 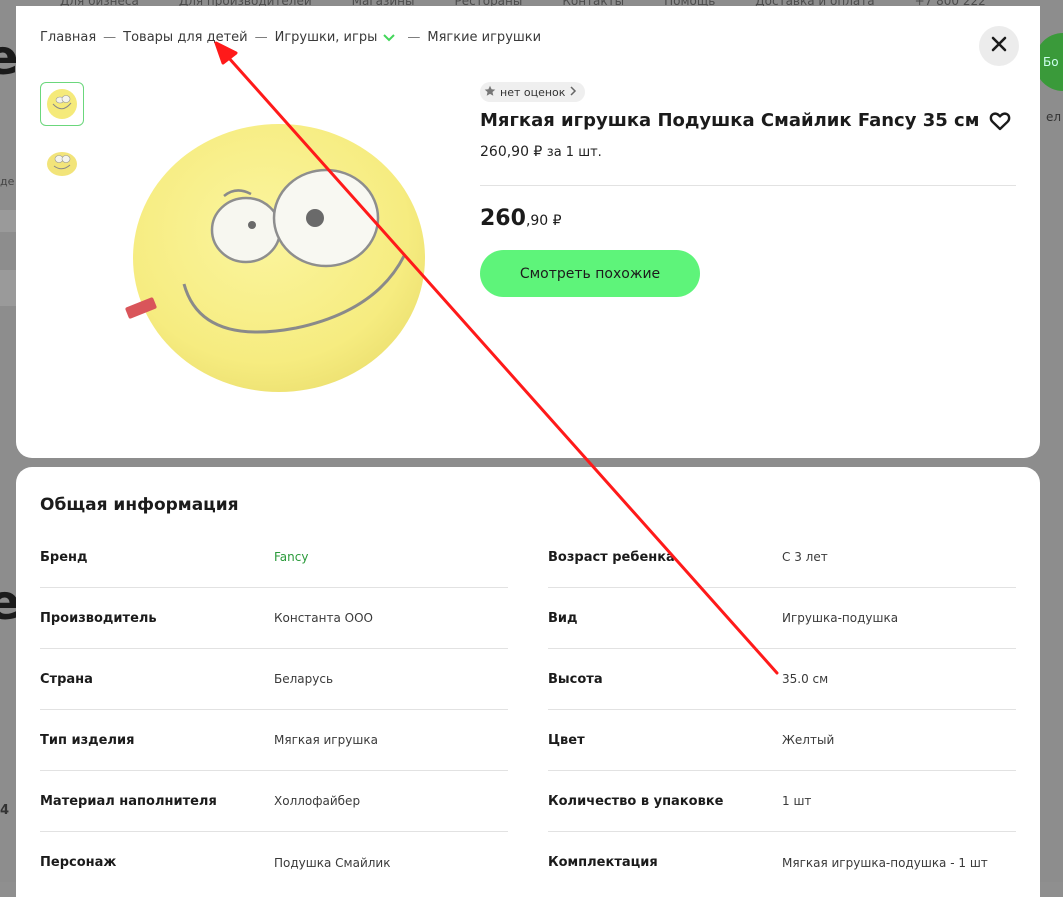 I want to click on unit-price: 260,90 ₽ за 1 шт., so click(x=541, y=152).